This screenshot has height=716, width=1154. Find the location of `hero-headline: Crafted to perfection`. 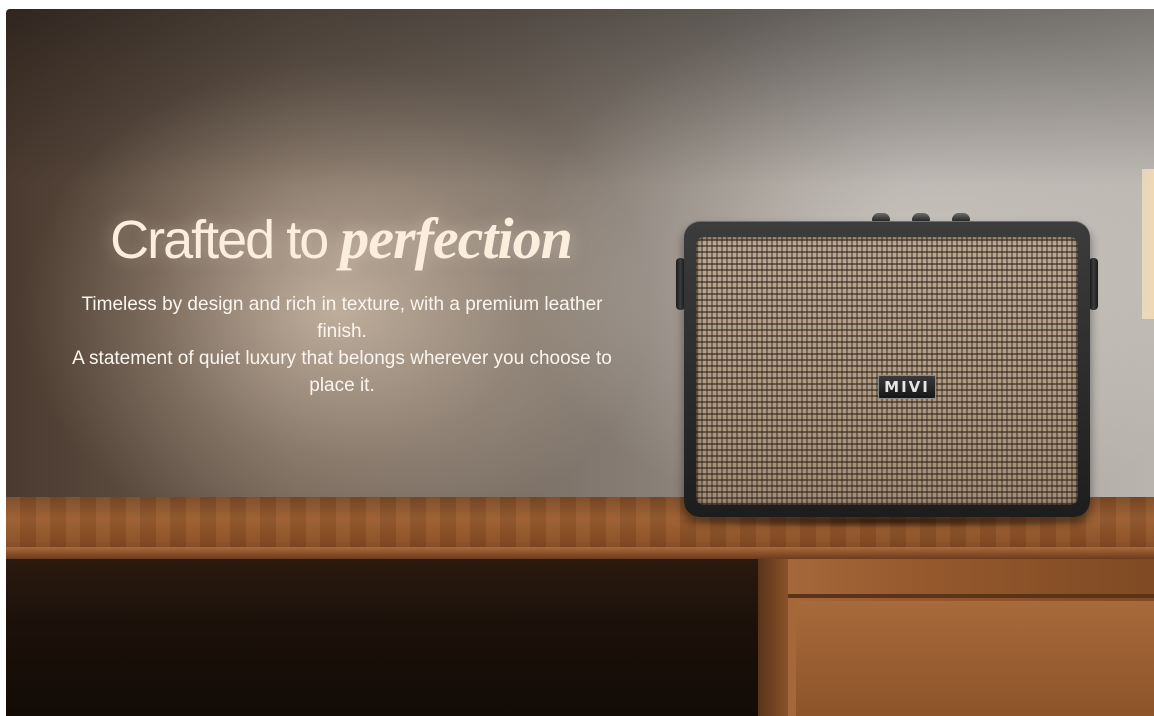

hero-headline: Crafted to perfection is located at coordinates (341, 238).